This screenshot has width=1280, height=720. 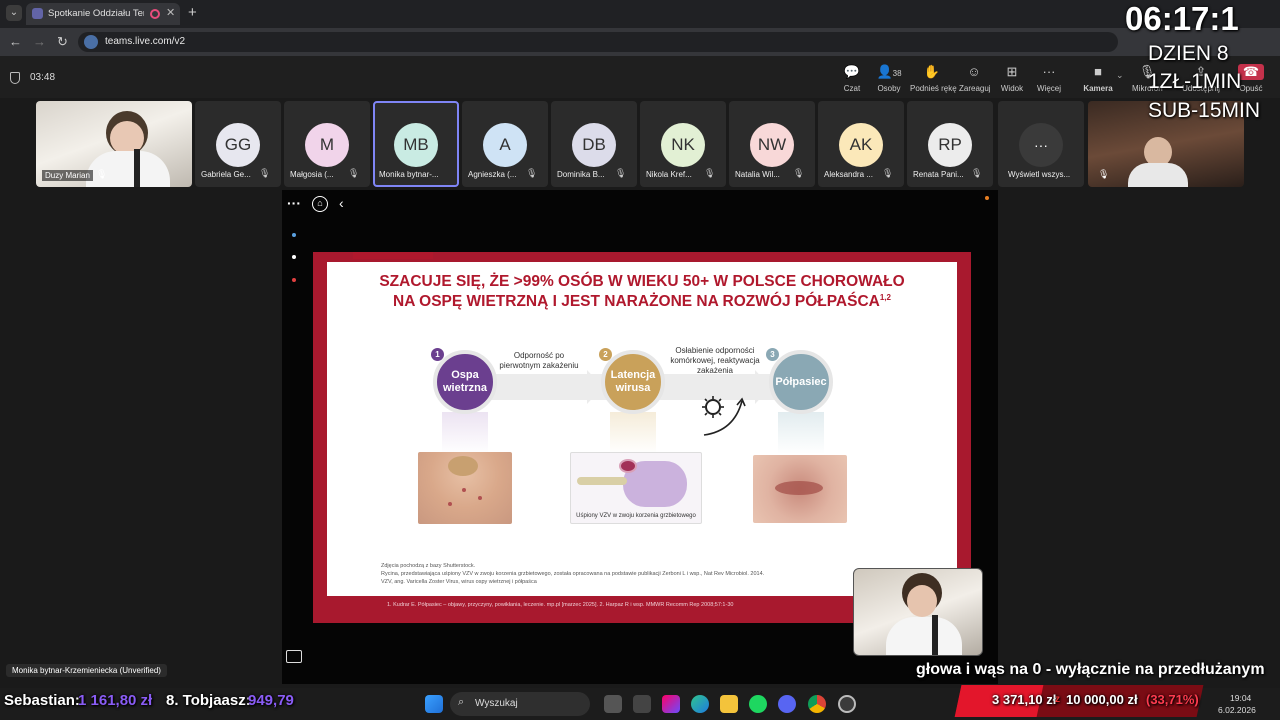 What do you see at coordinates (975, 88) in the screenshot?
I see `react-label: Zareaguj` at bounding box center [975, 88].